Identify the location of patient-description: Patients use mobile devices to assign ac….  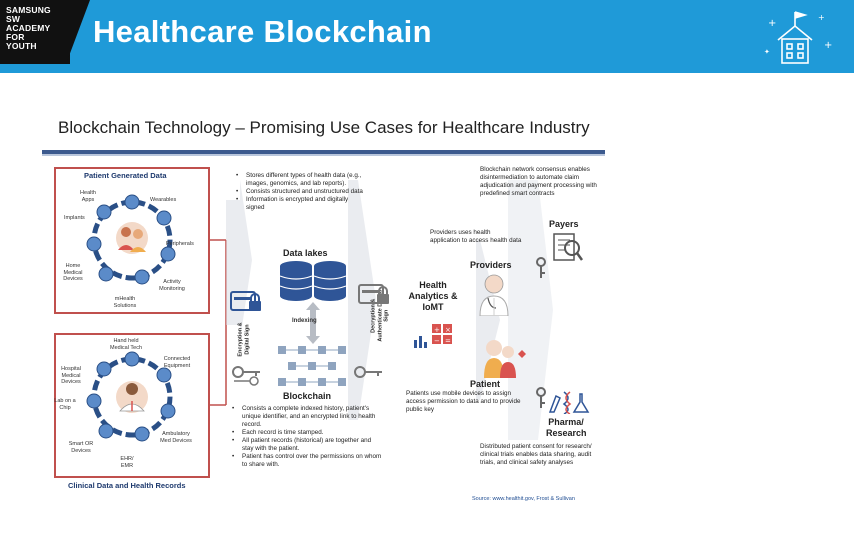
(463, 401).